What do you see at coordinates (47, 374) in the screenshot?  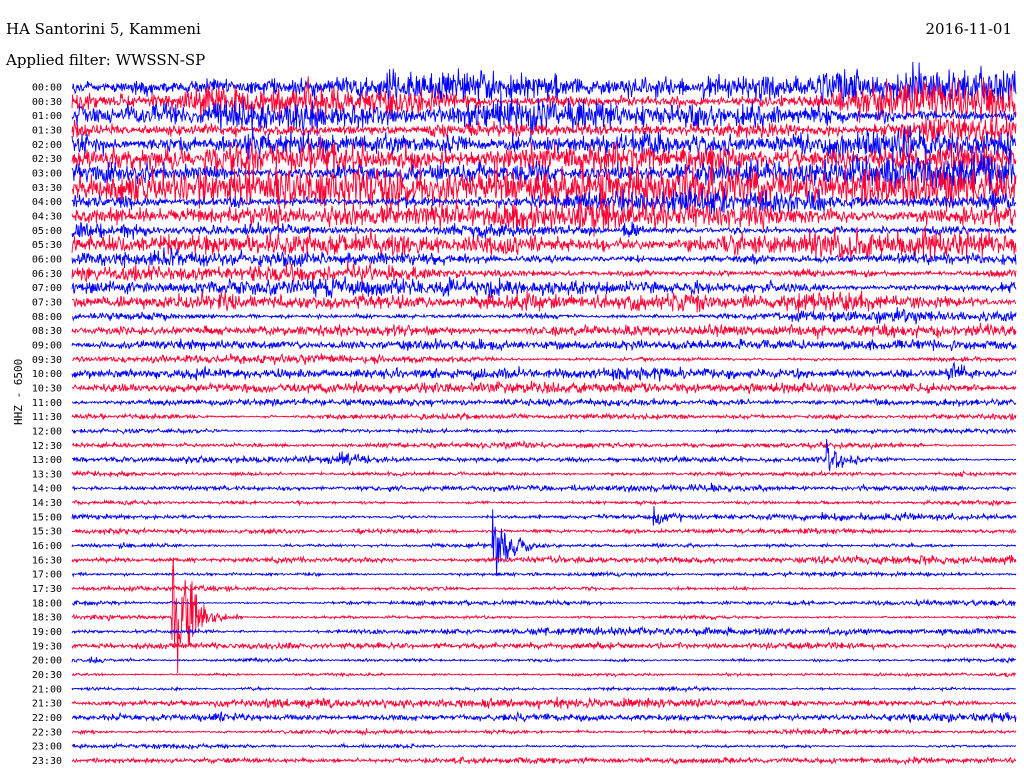 I see `row-time-label: 10:00` at bounding box center [47, 374].